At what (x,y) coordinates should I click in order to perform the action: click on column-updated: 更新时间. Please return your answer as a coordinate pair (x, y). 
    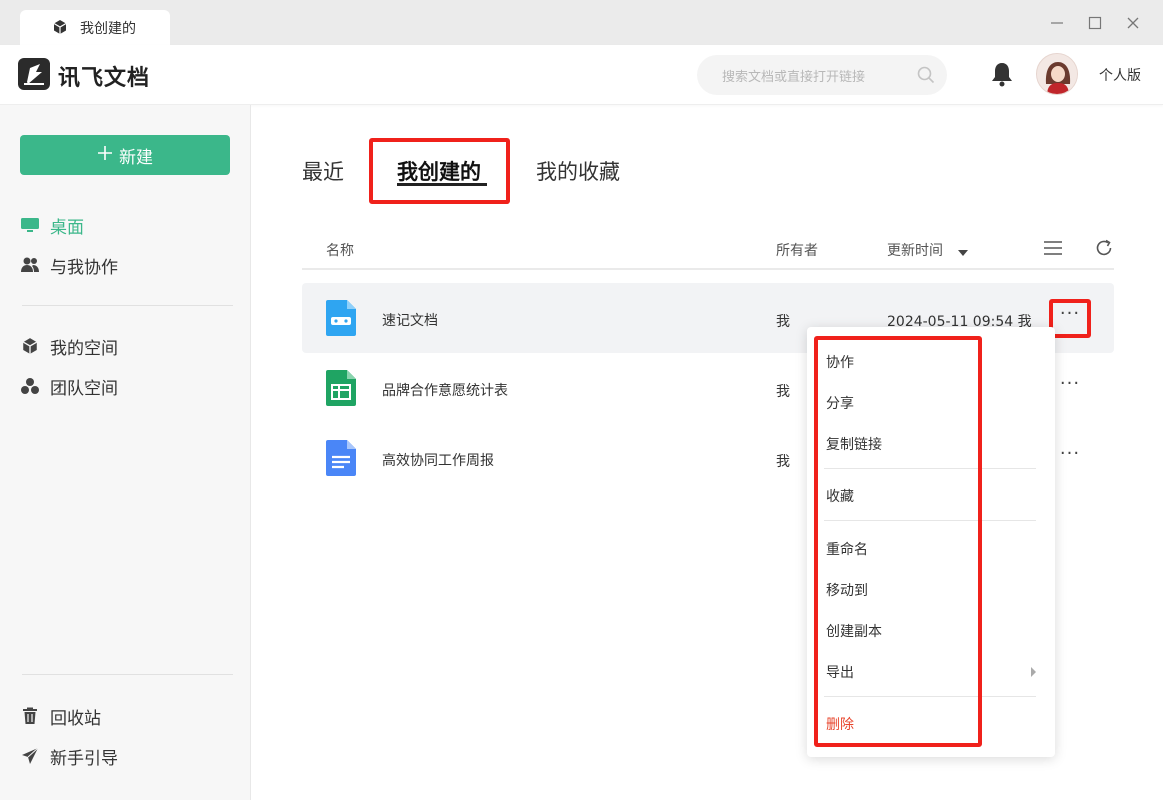
    Looking at the image, I should click on (915, 250).